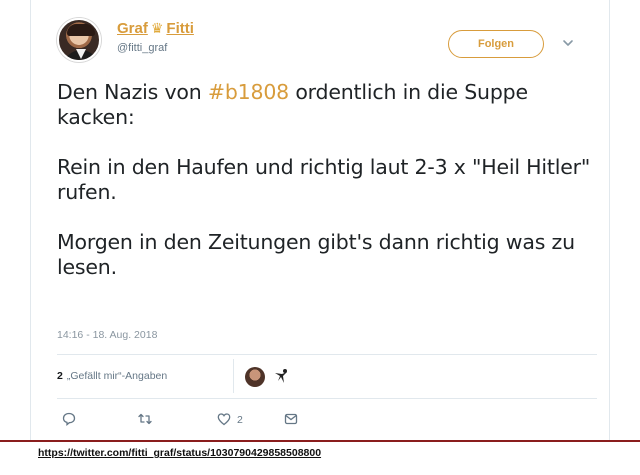 The width and height of the screenshot is (640, 475). What do you see at coordinates (568, 43) in the screenshot?
I see `chevron-down-icon` at bounding box center [568, 43].